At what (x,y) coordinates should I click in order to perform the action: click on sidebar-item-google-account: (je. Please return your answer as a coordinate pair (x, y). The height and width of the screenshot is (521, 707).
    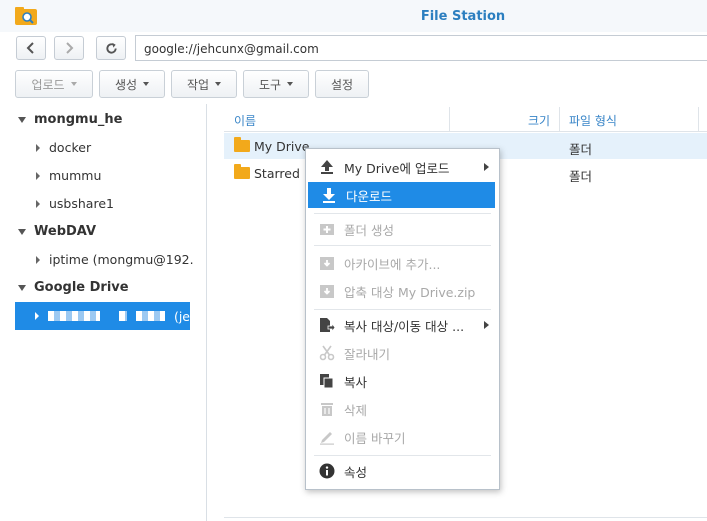
    Looking at the image, I should click on (102, 316).